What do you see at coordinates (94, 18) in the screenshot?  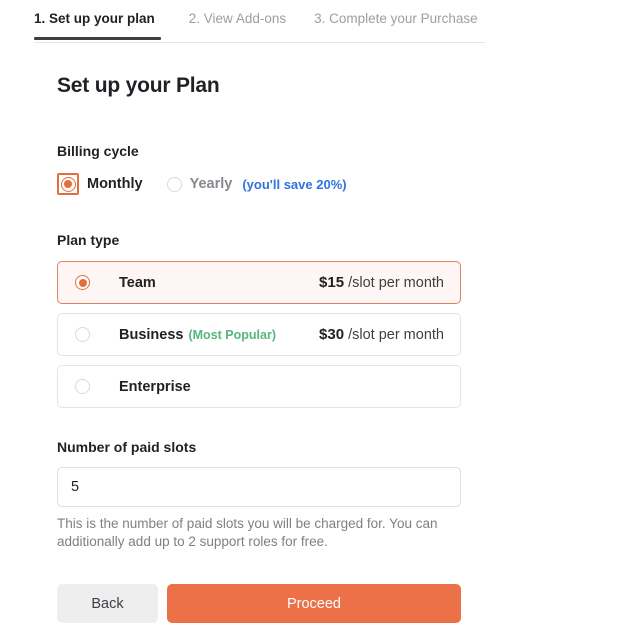 I see `tab-label: 1. Set up your plan` at bounding box center [94, 18].